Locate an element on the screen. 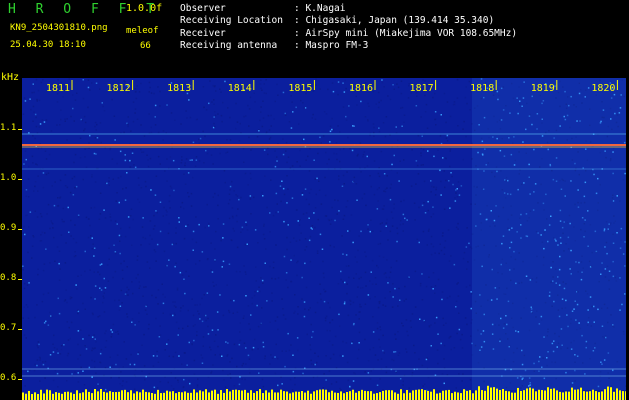  meta-key: Observer is located at coordinates (203, 8).